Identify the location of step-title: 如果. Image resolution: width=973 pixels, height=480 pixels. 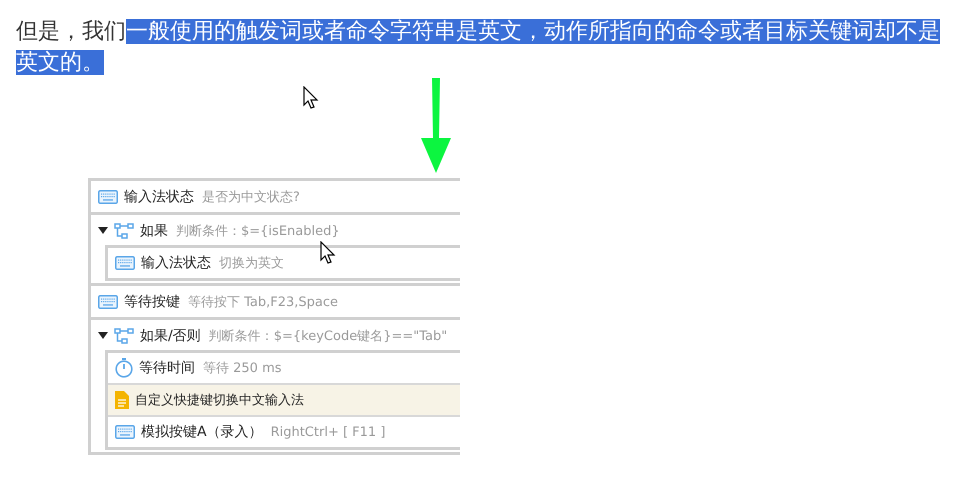
(154, 231).